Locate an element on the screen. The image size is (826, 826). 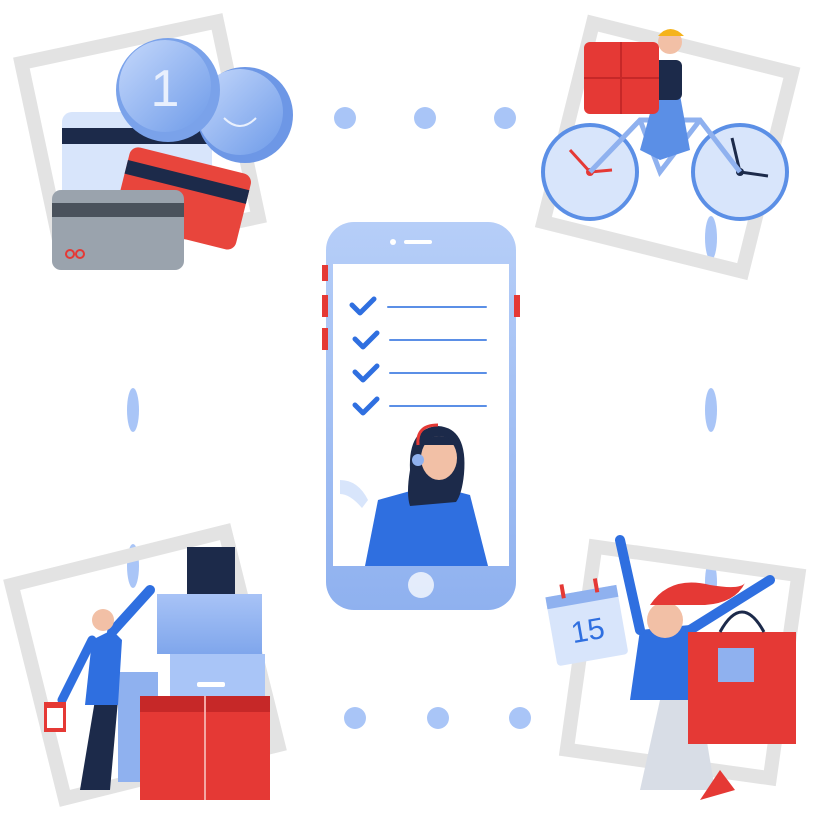
connector-dots-right is located at coordinates (711, 410).